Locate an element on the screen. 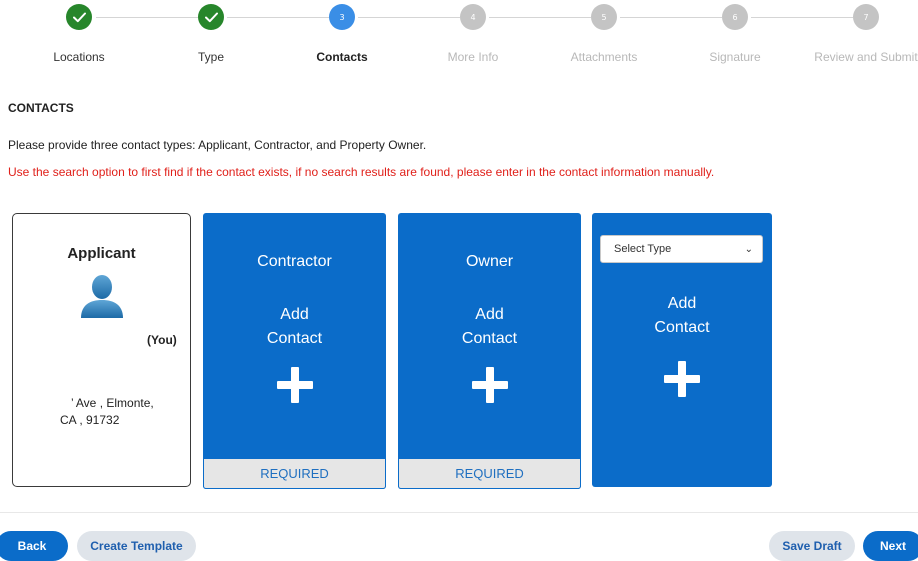  address-line-1: ’ Ave , Elmonte, is located at coordinates (112, 403).